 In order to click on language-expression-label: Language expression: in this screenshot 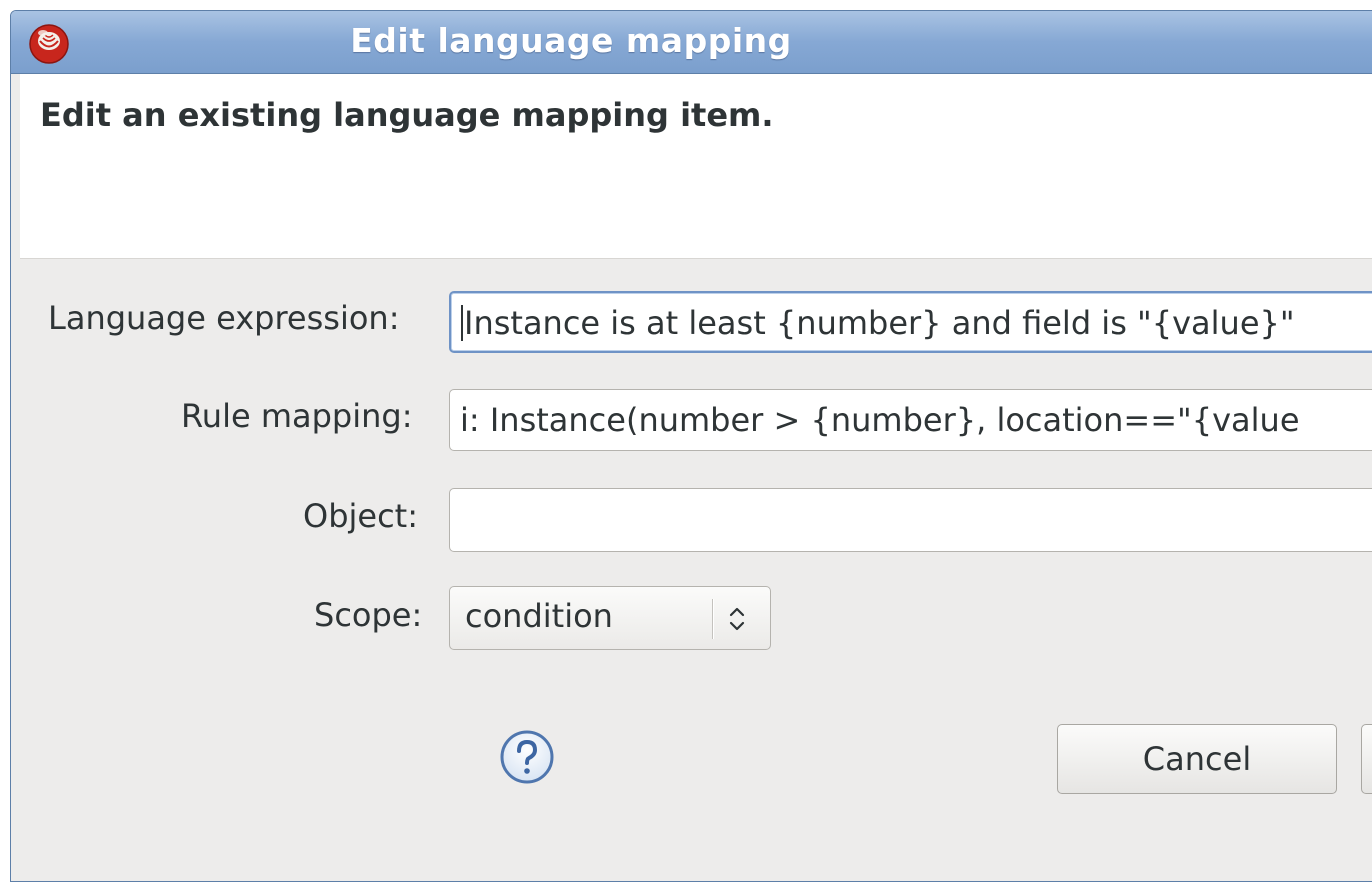, I will do `click(224, 318)`.